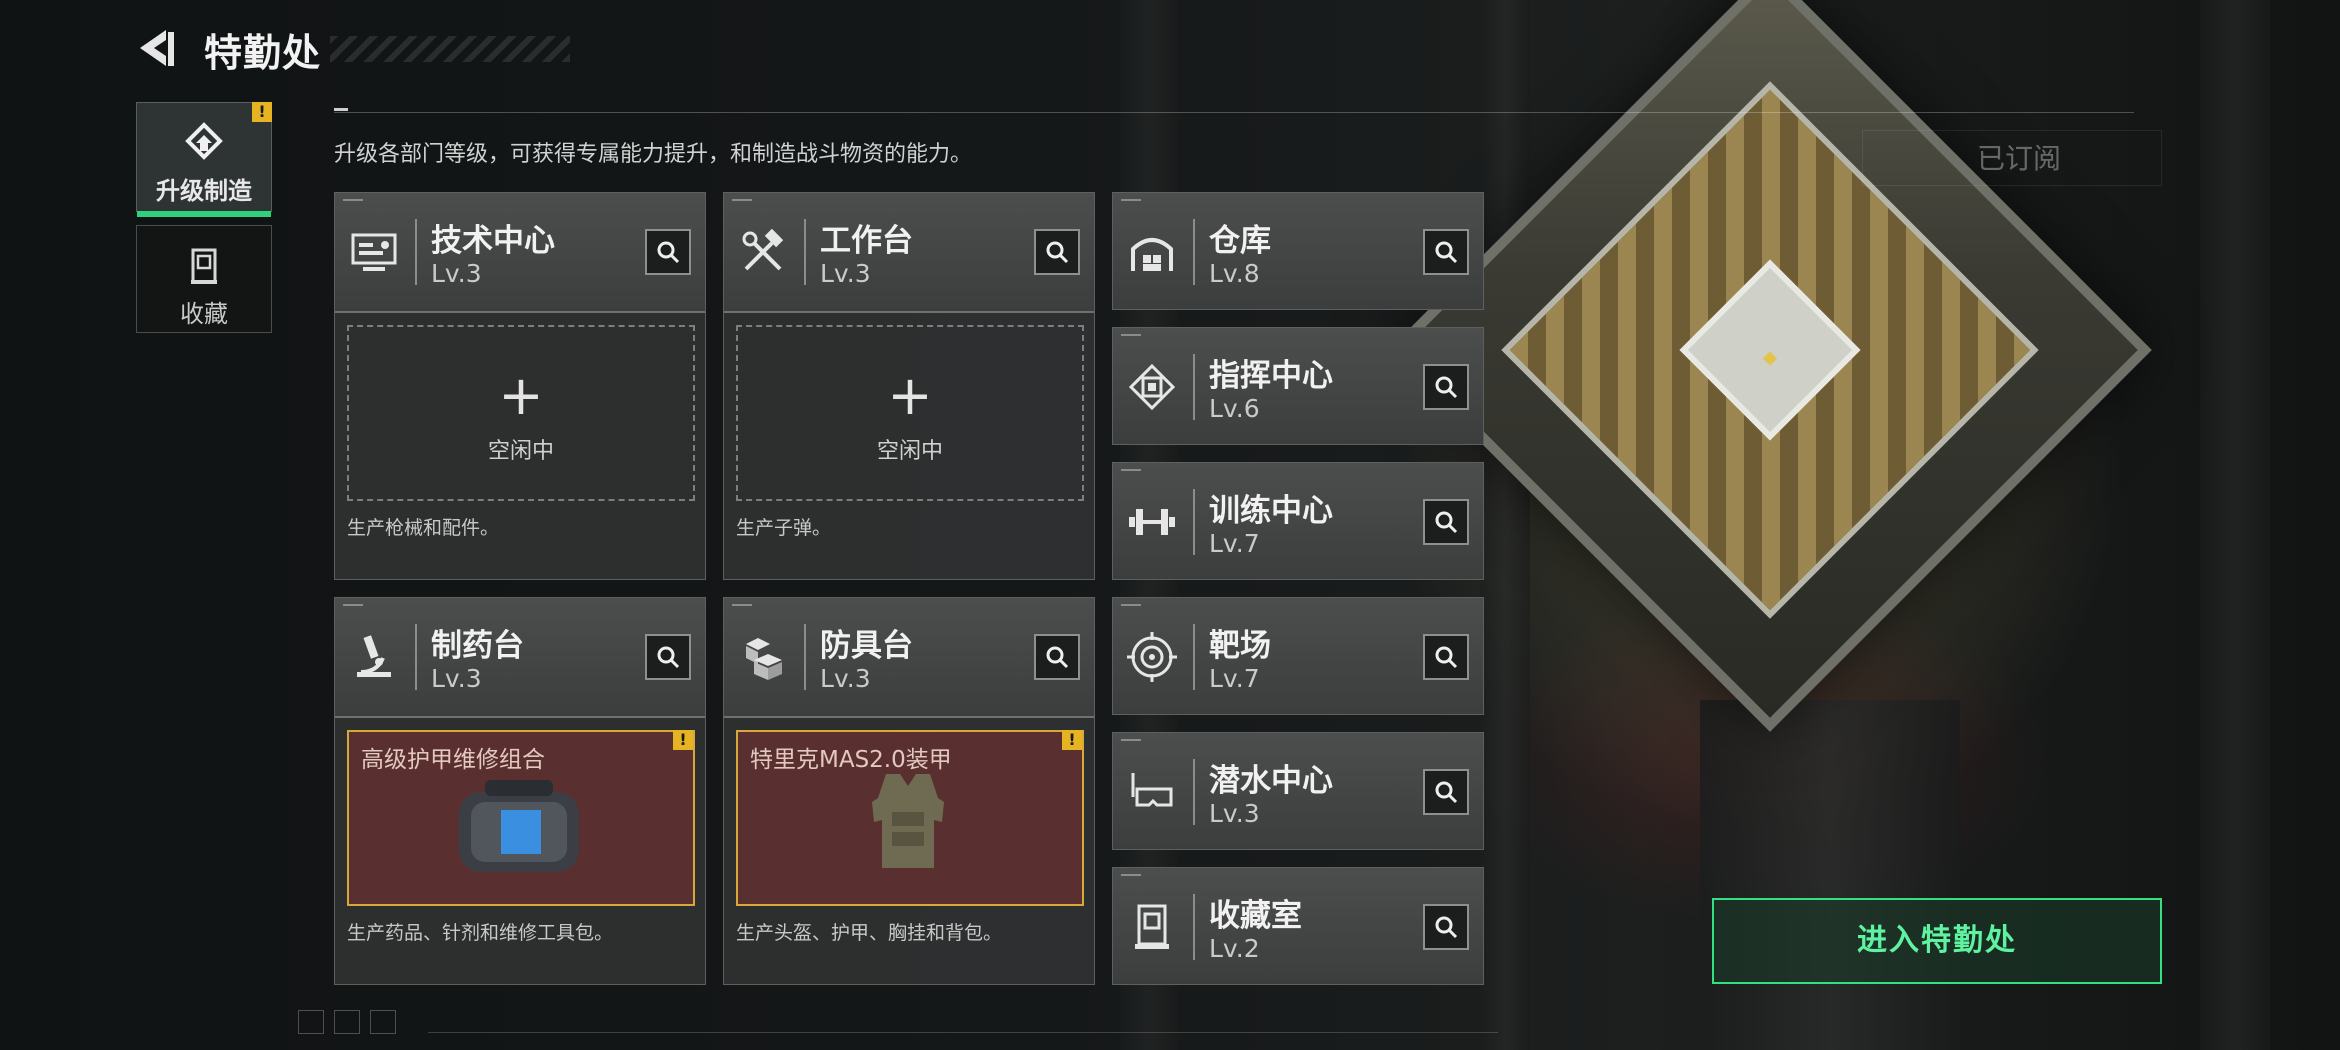 The width and height of the screenshot is (2340, 1050). I want to click on page-title: 特勤处, so click(263, 53).